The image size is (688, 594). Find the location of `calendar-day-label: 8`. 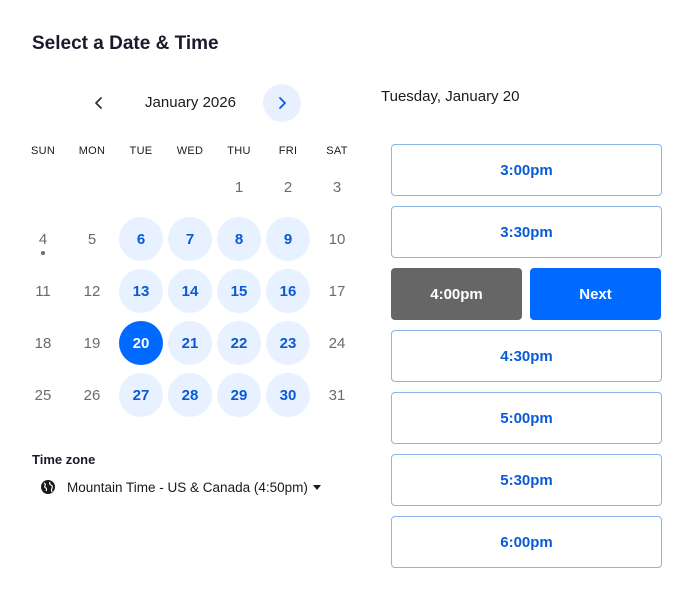

calendar-day-label: 8 is located at coordinates (239, 239).